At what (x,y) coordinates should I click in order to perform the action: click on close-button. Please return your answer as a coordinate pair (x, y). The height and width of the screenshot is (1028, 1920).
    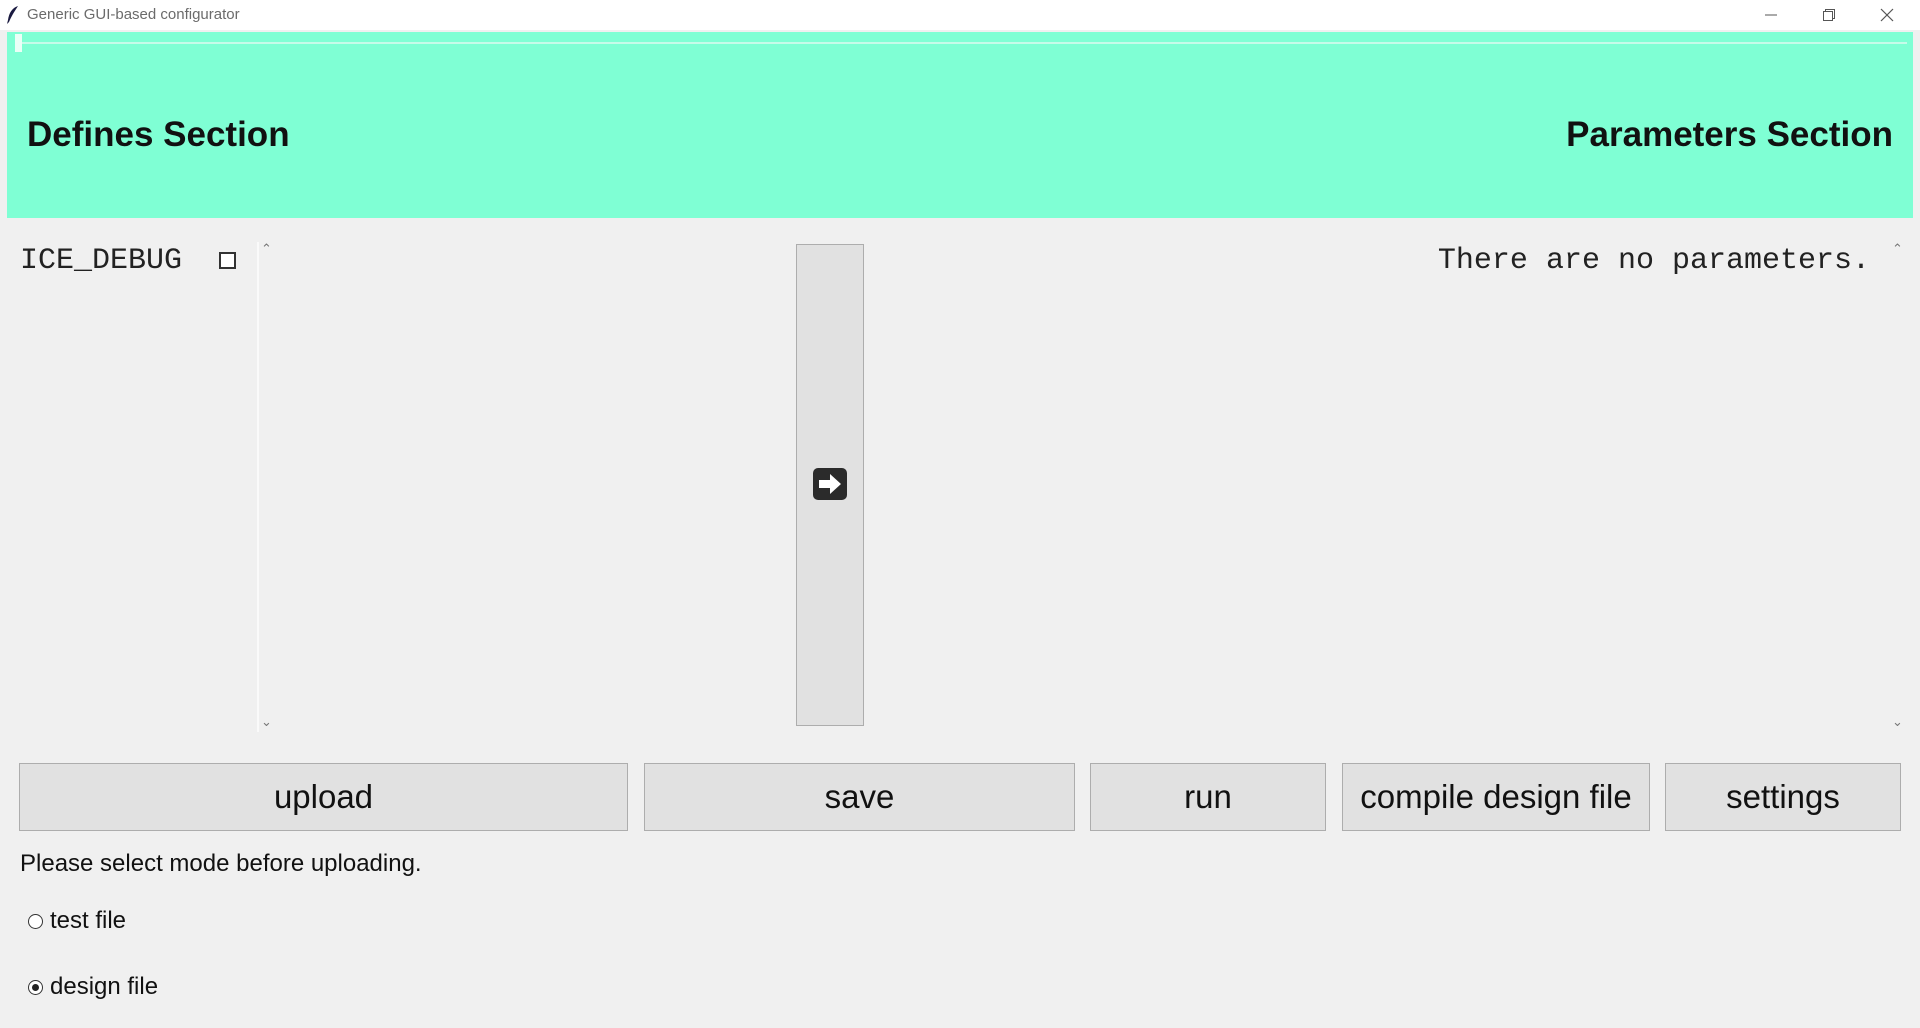
    Looking at the image, I should click on (1887, 15).